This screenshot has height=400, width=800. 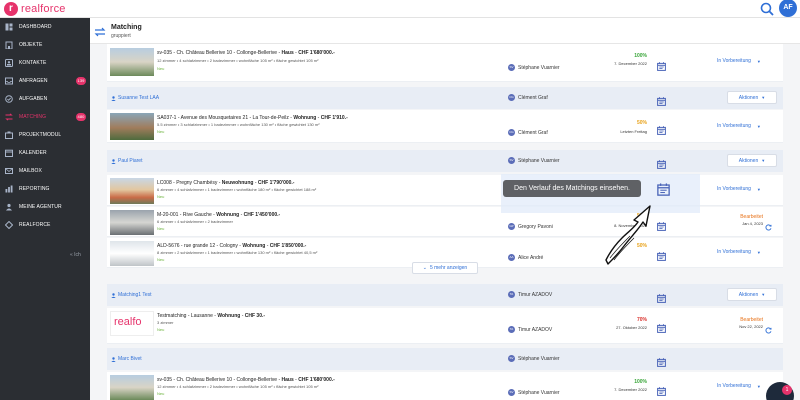 I want to click on sidebar-item-label: ANFRAGEN, so click(x=33, y=81).